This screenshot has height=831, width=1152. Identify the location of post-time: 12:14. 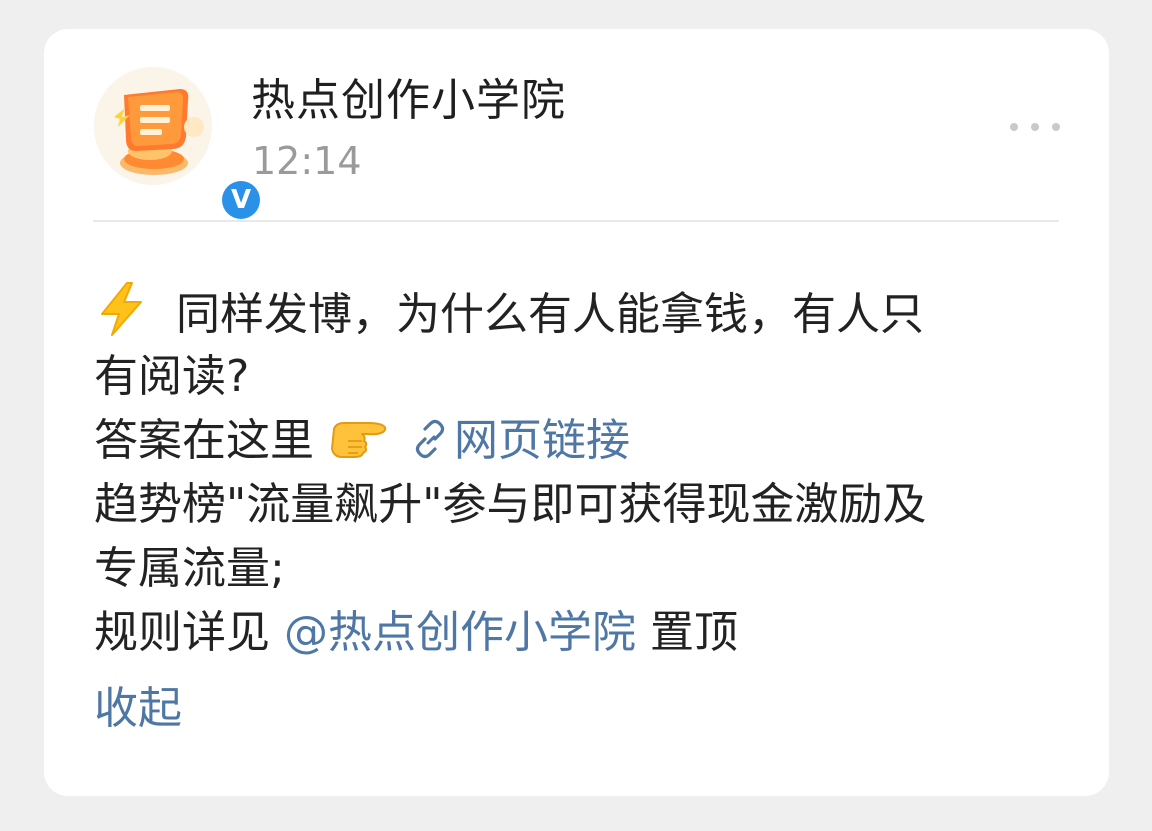
(307, 161).